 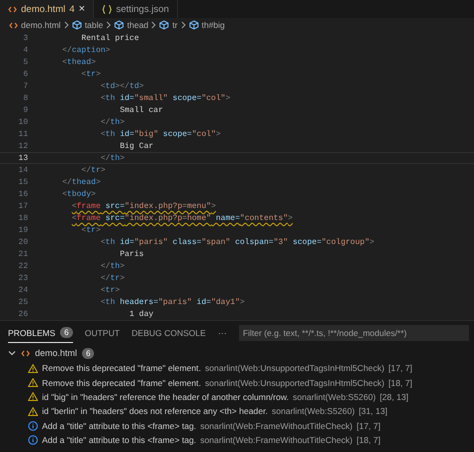 What do you see at coordinates (25, 98) in the screenshot?
I see `line-number: 8` at bounding box center [25, 98].